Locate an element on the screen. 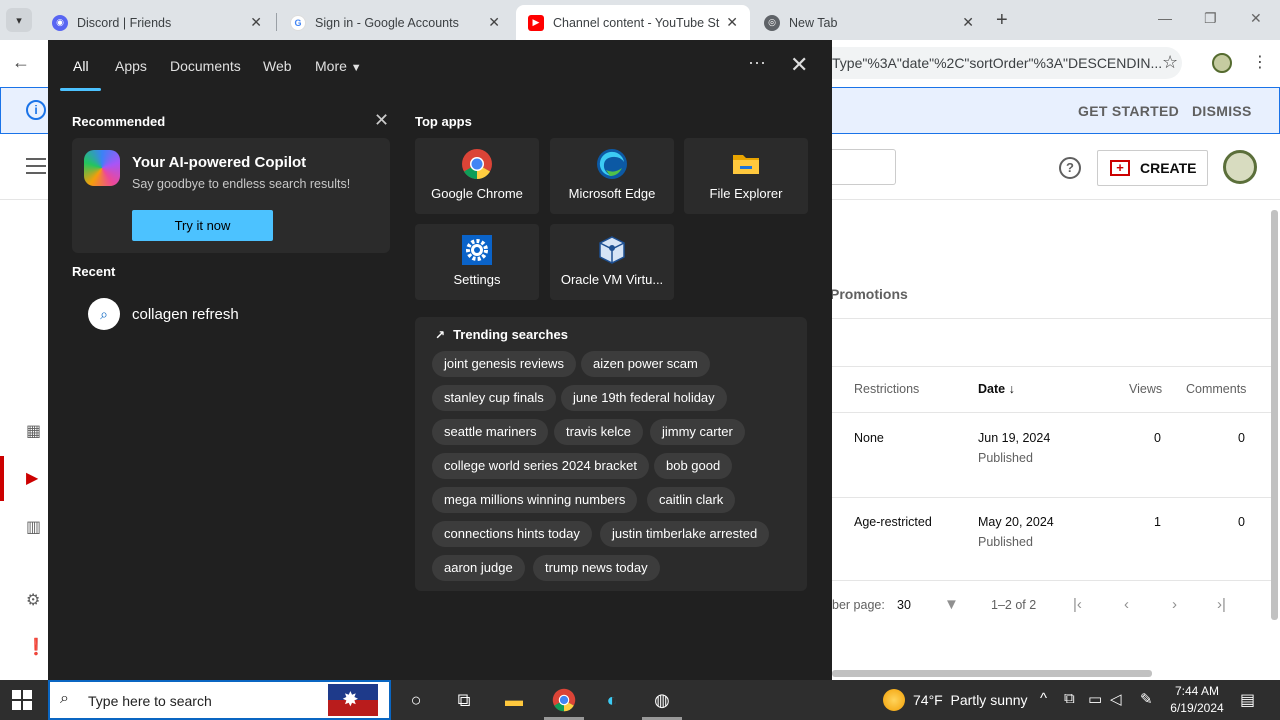 The image size is (1280, 720). edge-taskbar-icon: ◐ is located at coordinates (612, 700).